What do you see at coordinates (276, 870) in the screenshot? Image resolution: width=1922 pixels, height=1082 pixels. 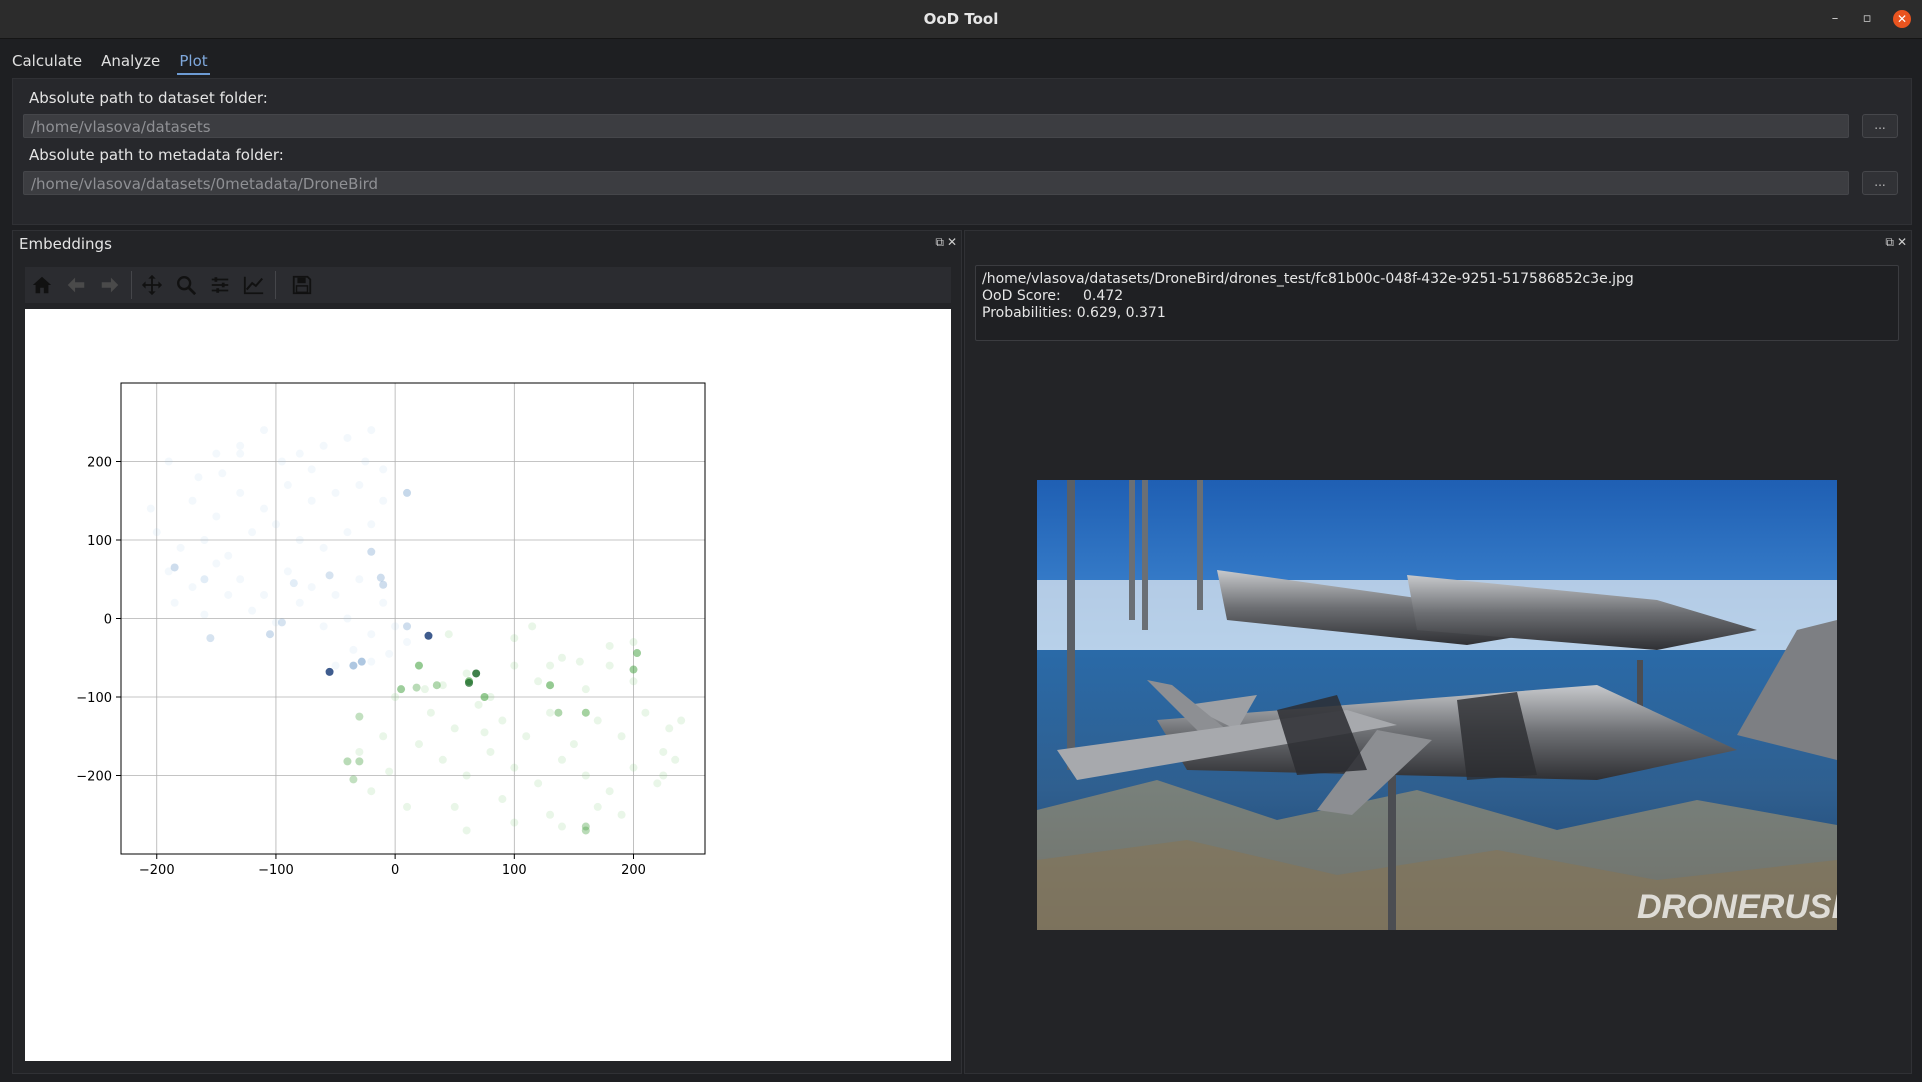 I see `x-tick-label: −100` at bounding box center [276, 870].